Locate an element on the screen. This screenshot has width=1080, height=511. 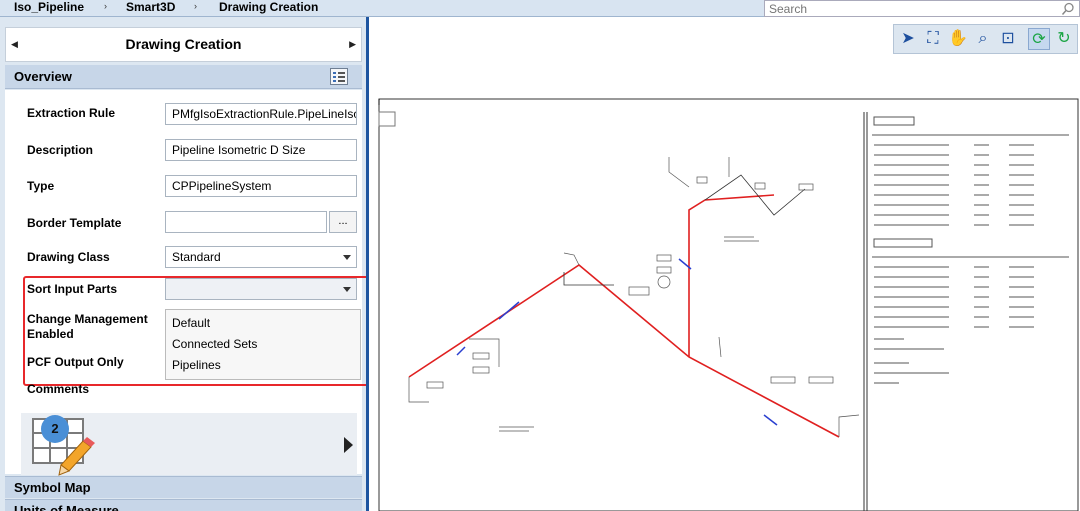
overview-header: Overview is located at coordinates (183, 77).